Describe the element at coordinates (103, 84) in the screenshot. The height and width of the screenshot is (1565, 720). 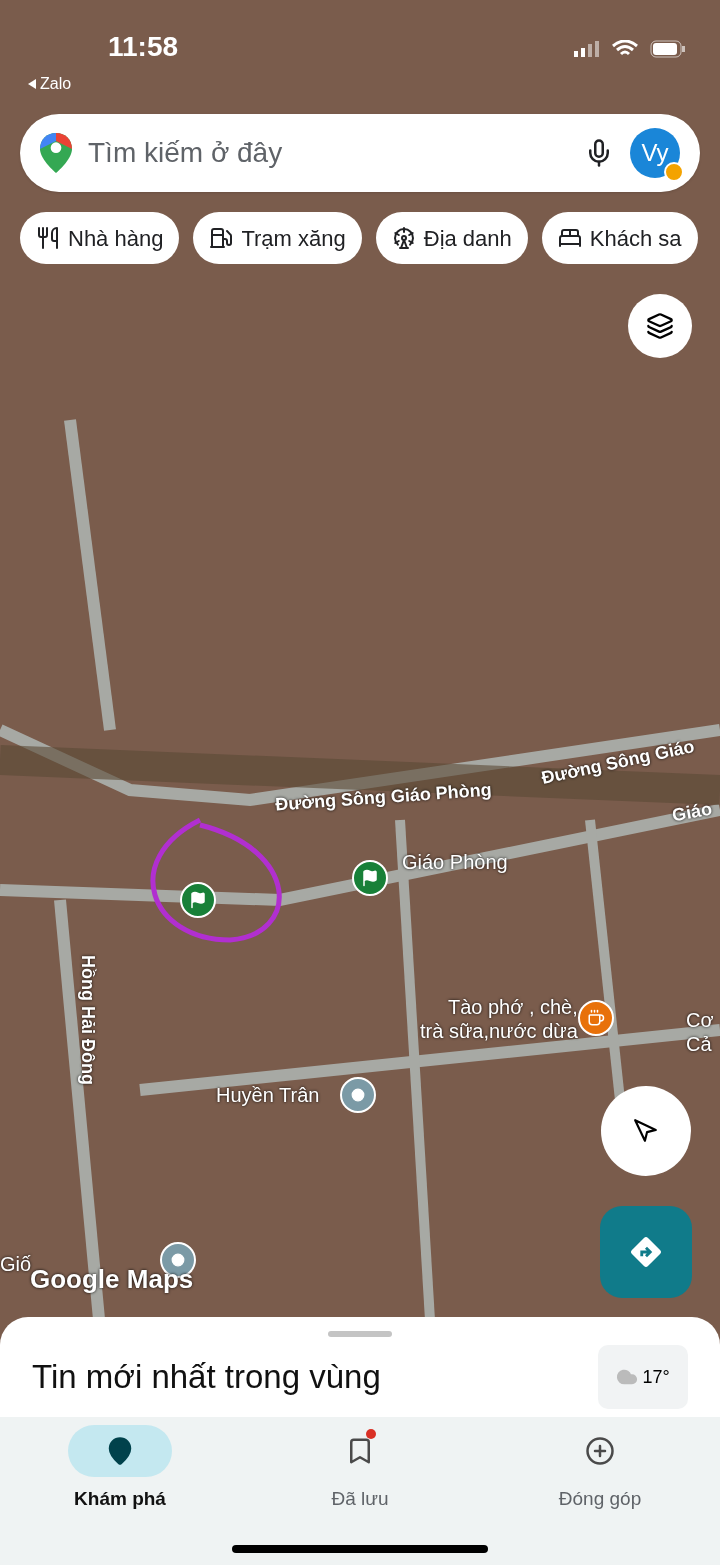
I see `back-to-app-link: Zalo` at that location.